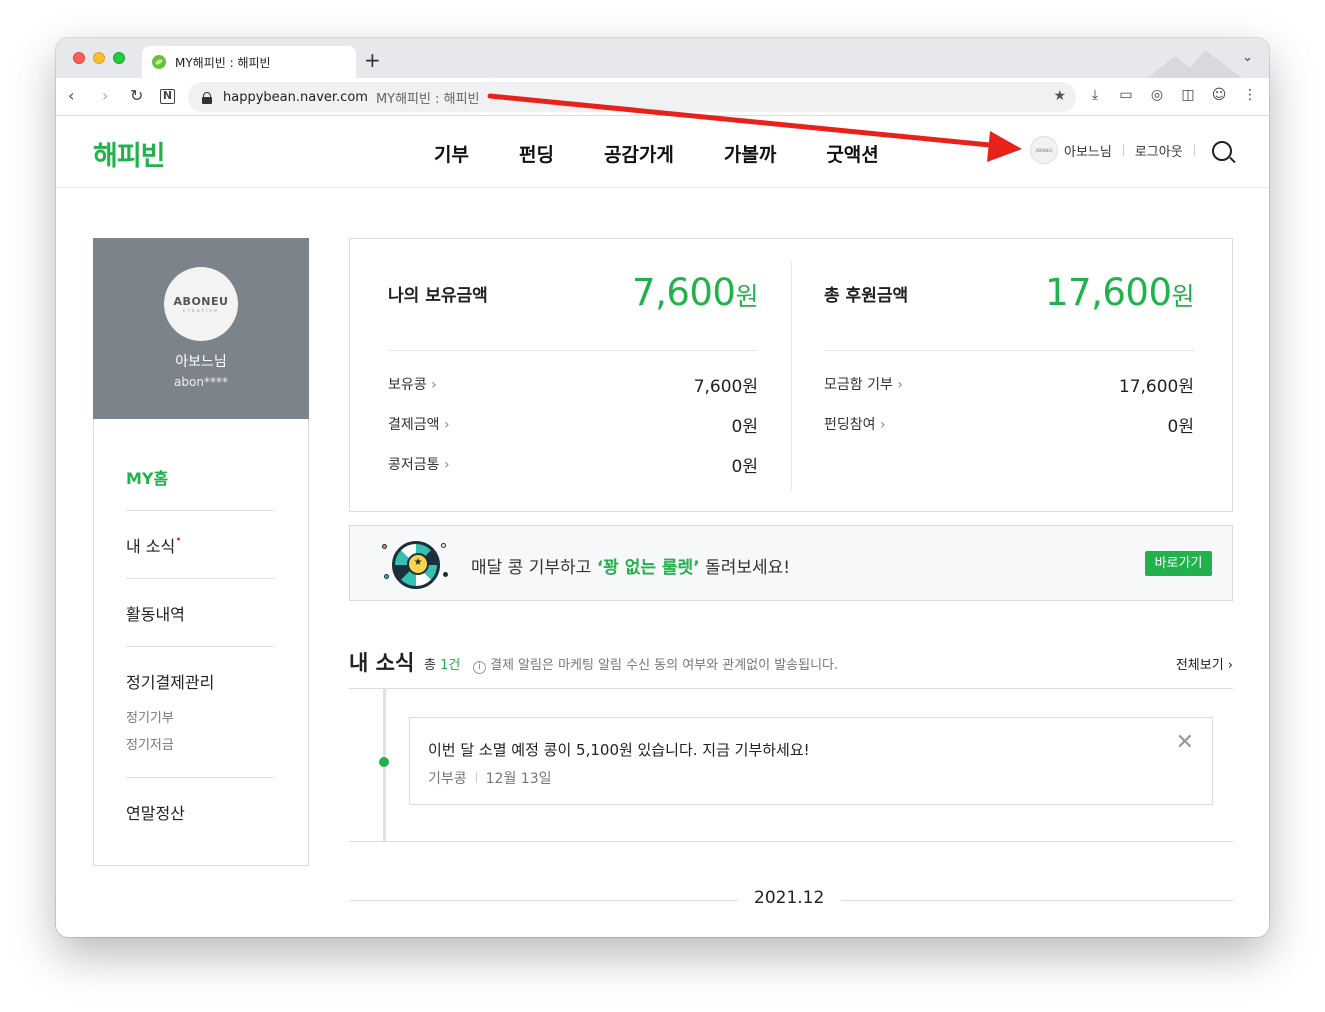 This screenshot has width=1325, height=1012. I want to click on browser-tab-active: MY해피빈 : 해피빈, so click(249, 62).